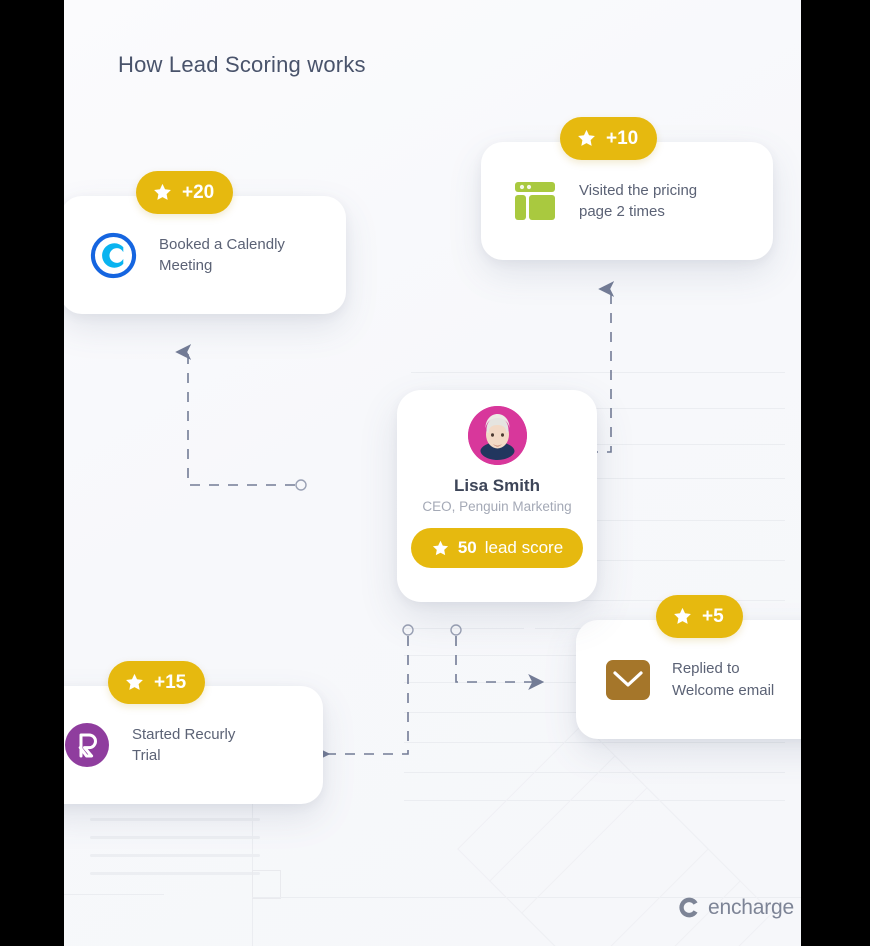 The height and width of the screenshot is (946, 870). What do you see at coordinates (467, 547) in the screenshot?
I see `lead-score-value: 50` at bounding box center [467, 547].